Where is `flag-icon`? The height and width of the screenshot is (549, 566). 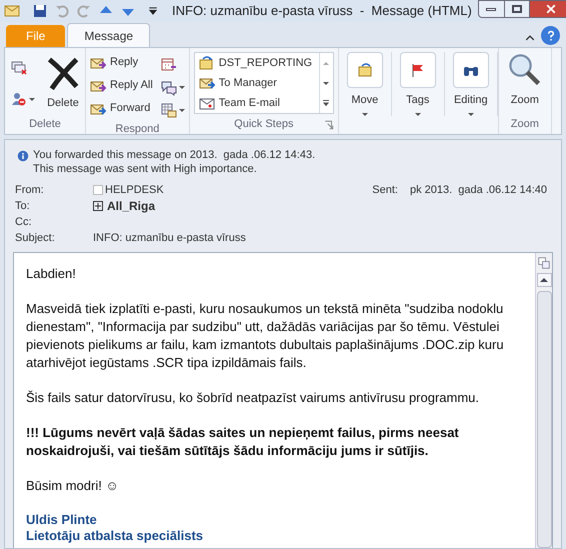
flag-icon is located at coordinates (418, 70).